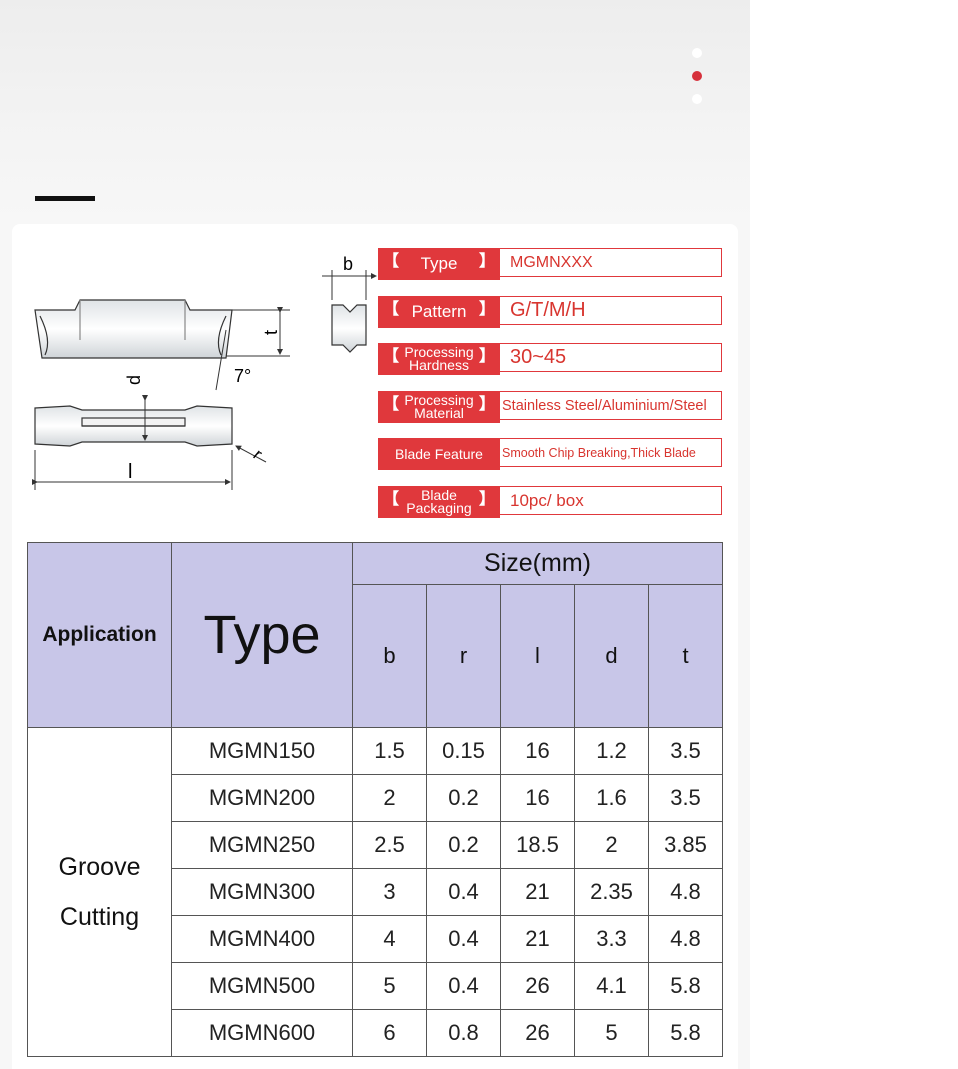 This screenshot has width=958, height=1069. I want to click on end-view, so click(349, 328).